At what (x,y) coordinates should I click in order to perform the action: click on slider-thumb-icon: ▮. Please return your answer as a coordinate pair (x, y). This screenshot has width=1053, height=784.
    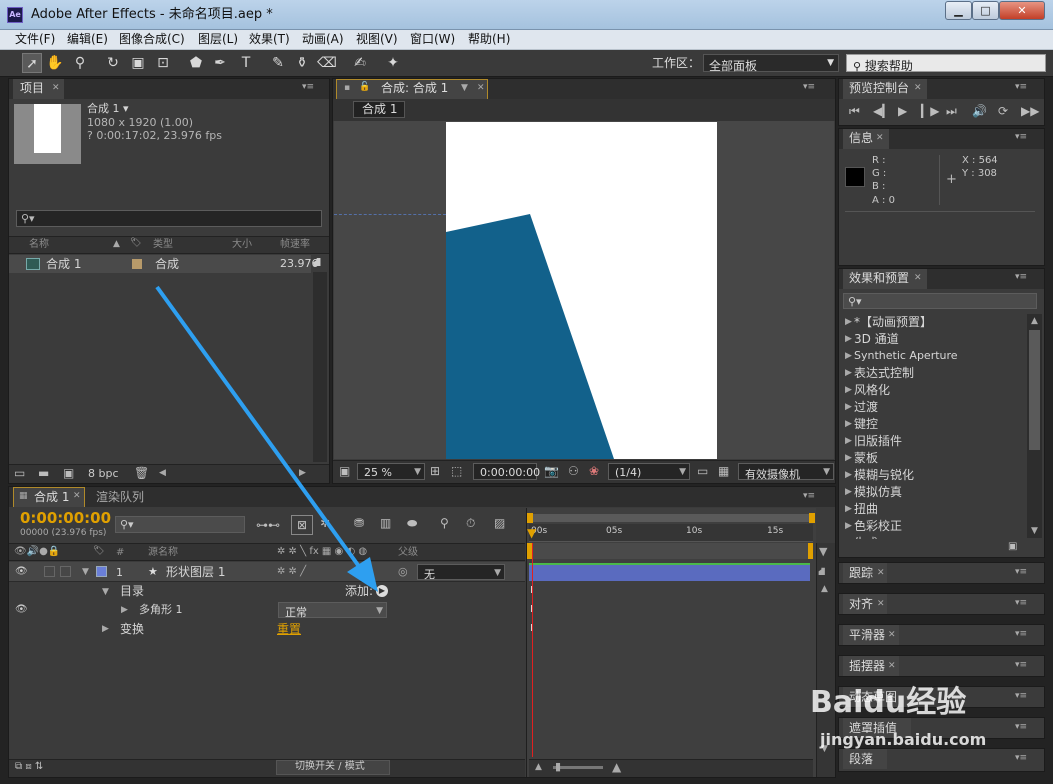
    Looking at the image, I should click on (558, 766).